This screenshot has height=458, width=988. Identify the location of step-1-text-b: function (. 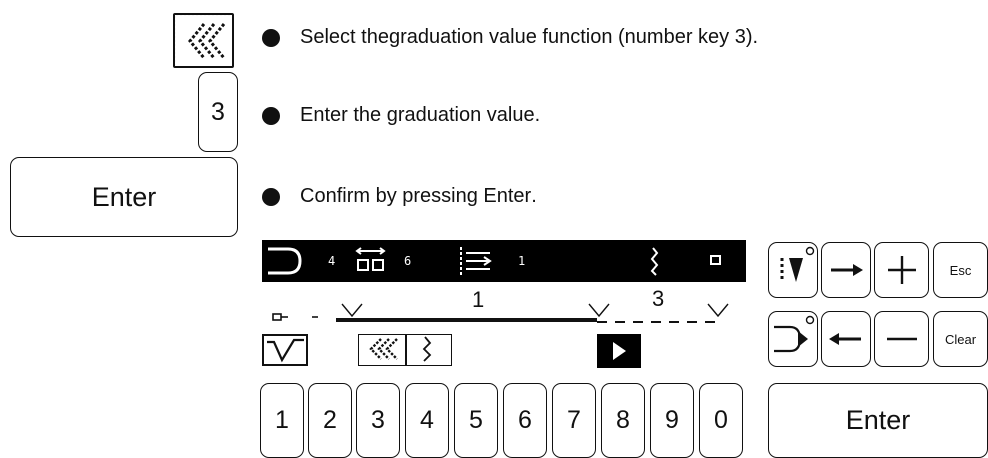
(580, 37).